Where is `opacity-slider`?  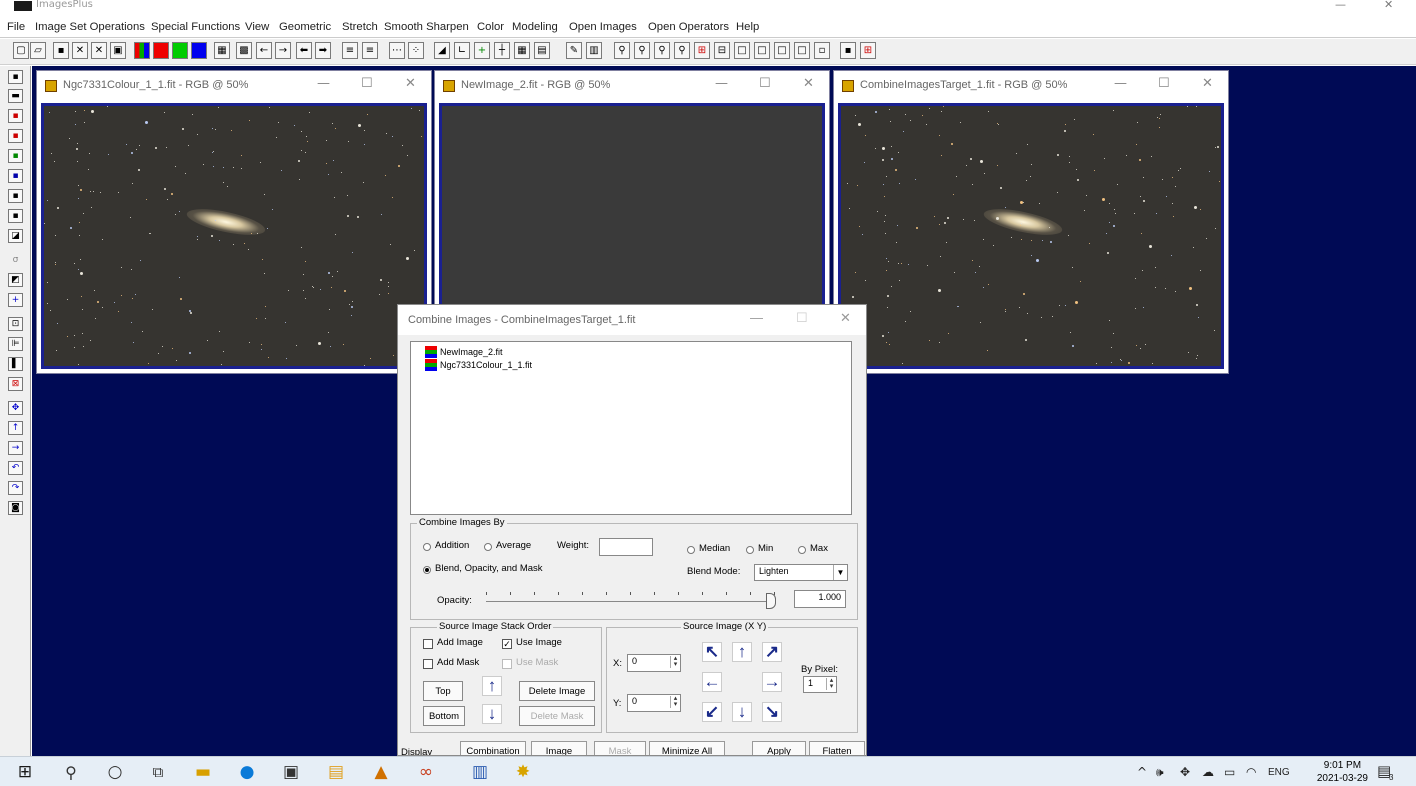 opacity-slider is located at coordinates (631, 600).